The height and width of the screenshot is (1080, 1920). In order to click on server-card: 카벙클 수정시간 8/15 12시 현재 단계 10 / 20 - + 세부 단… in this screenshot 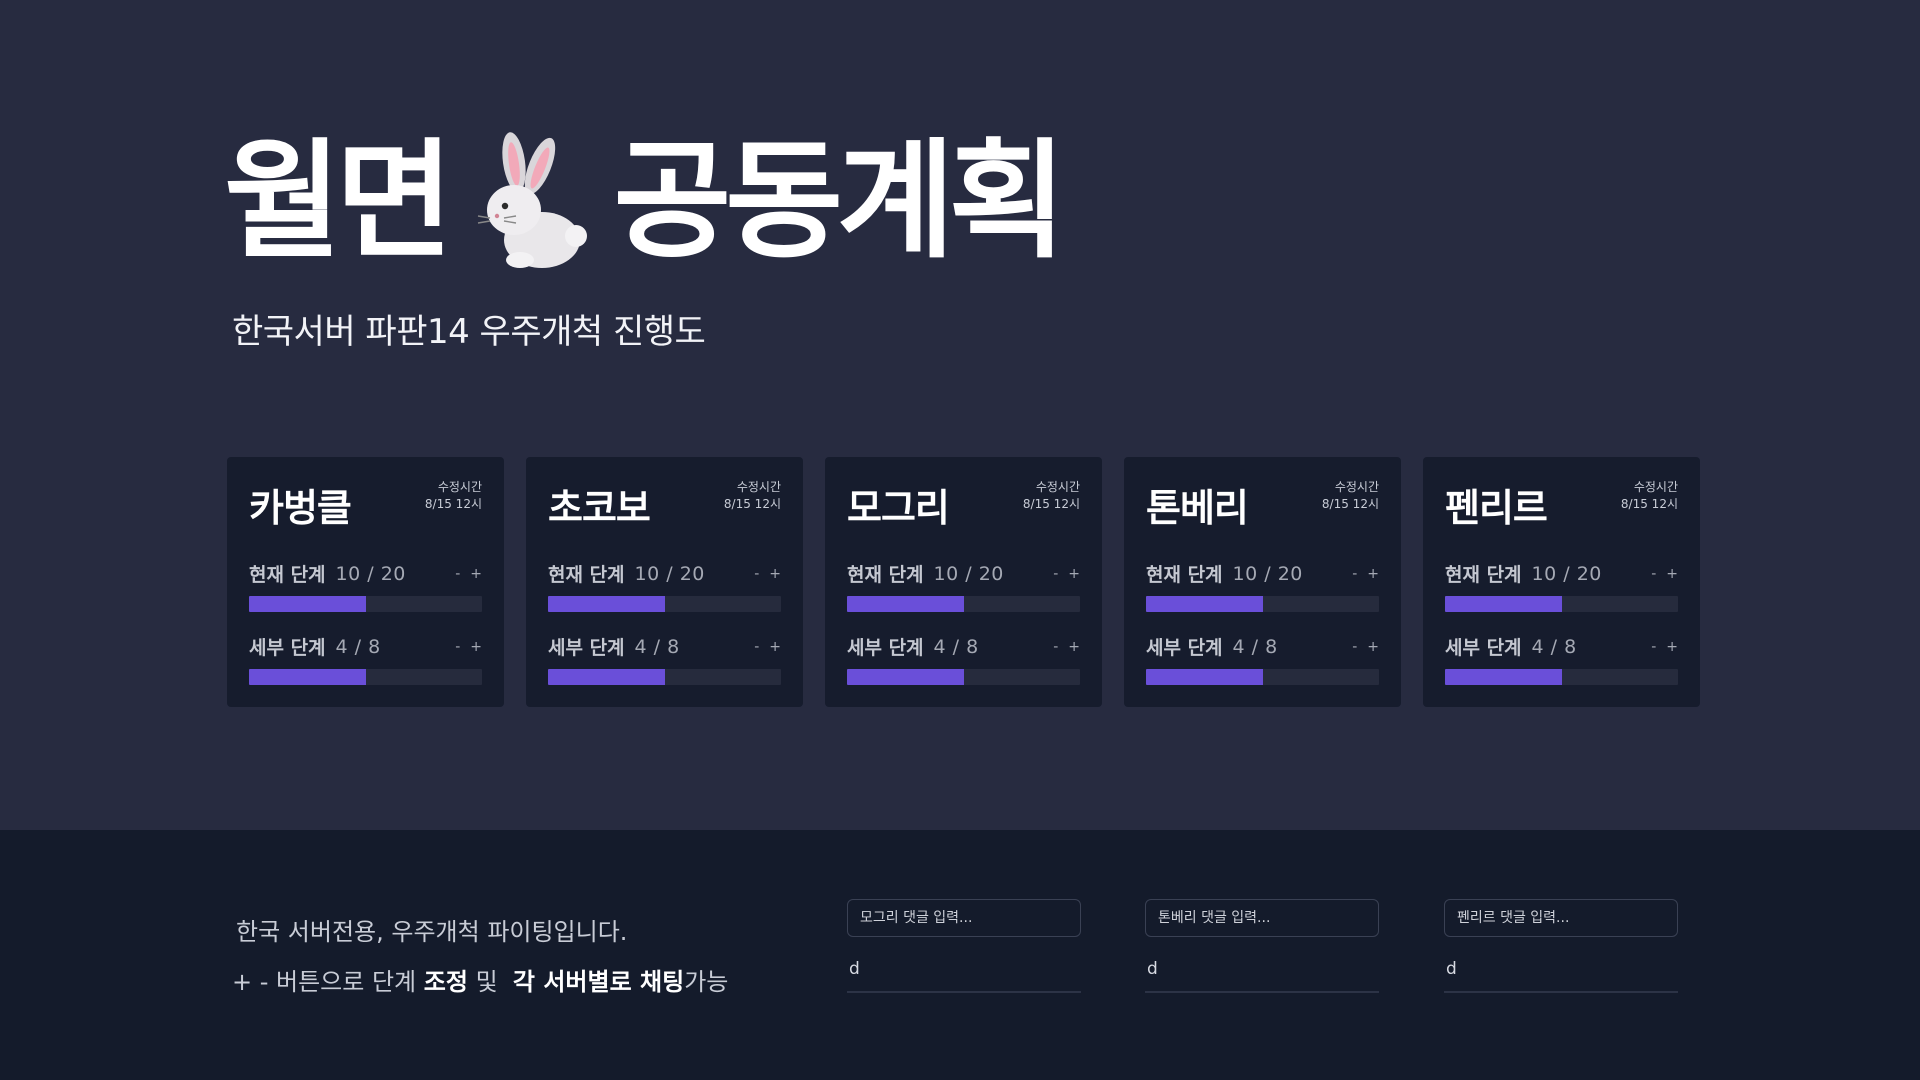, I will do `click(365, 582)`.